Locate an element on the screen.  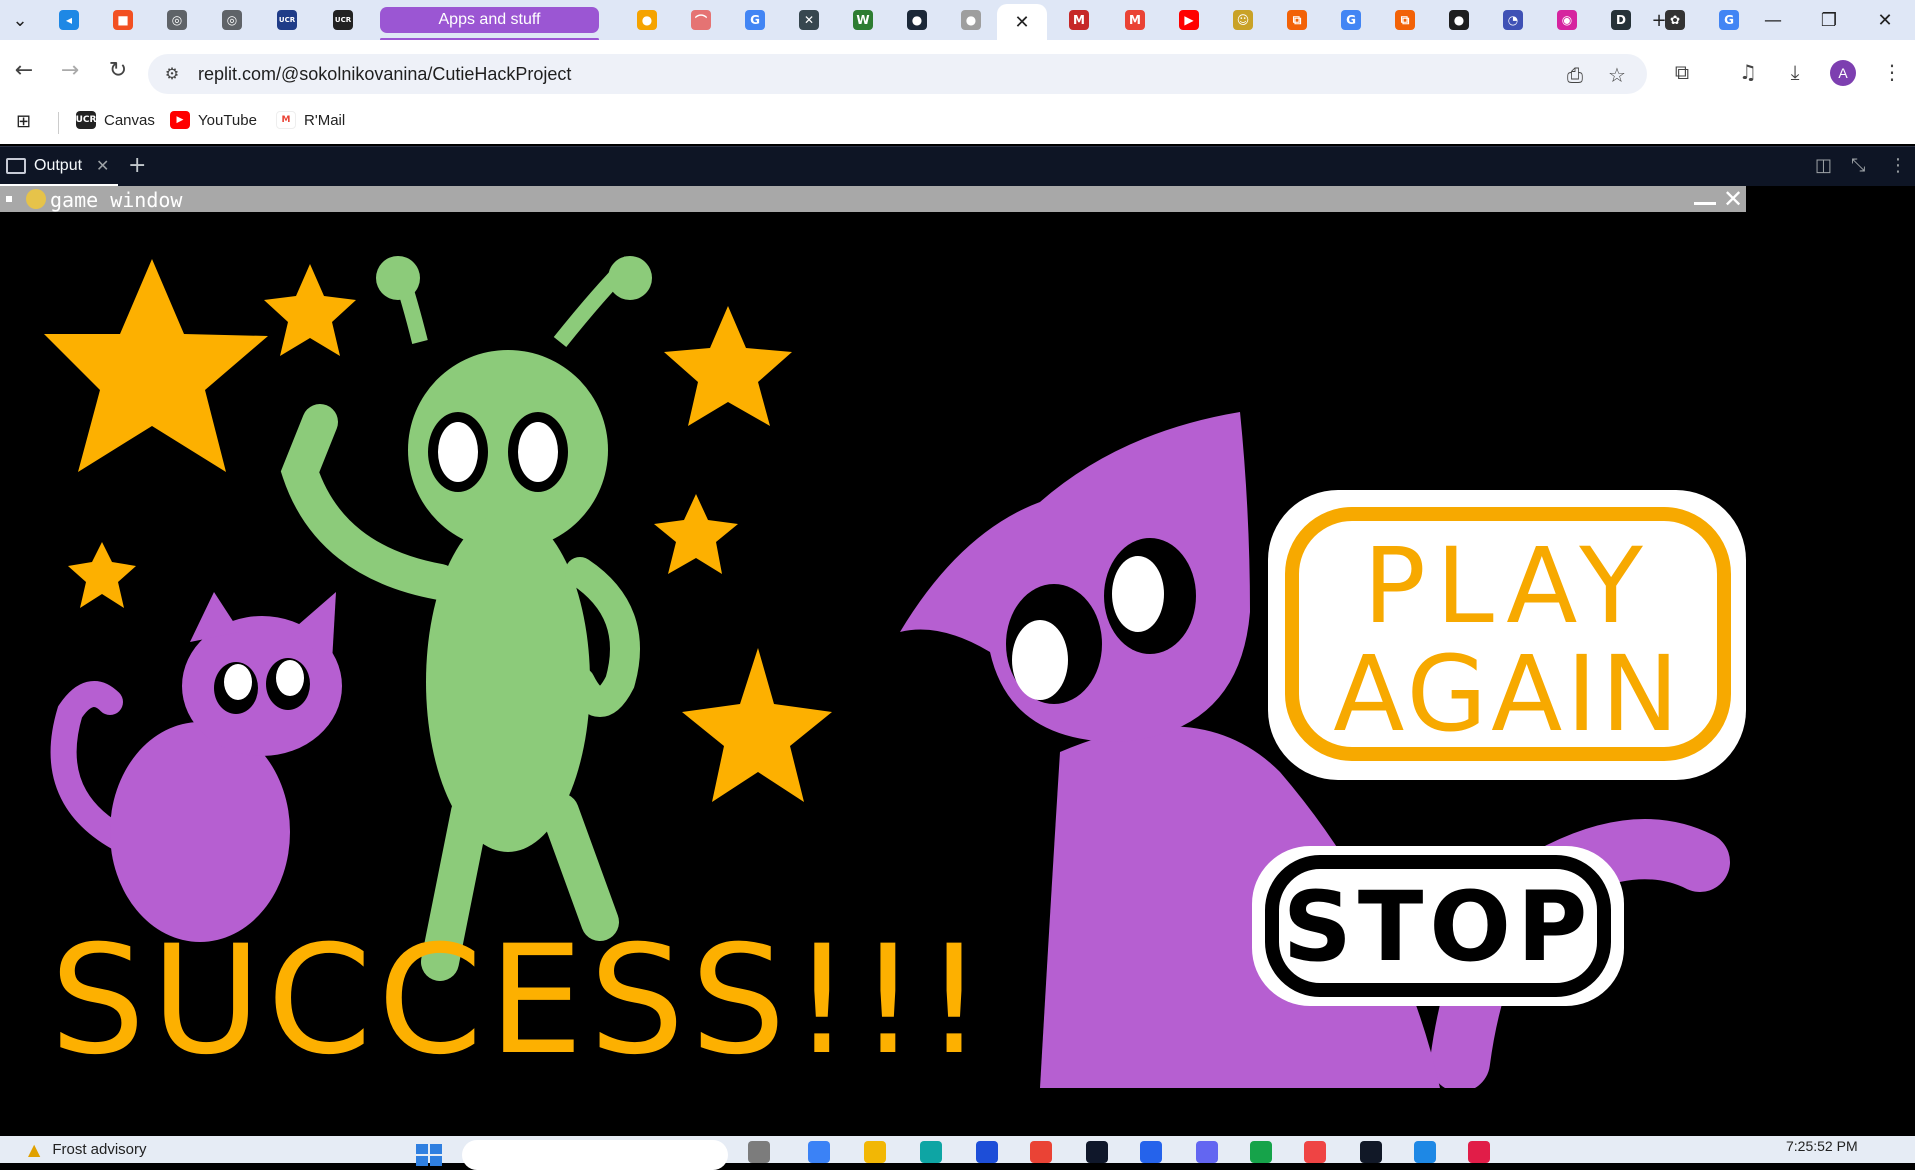
forward-button: → is located at coordinates (70, 70).